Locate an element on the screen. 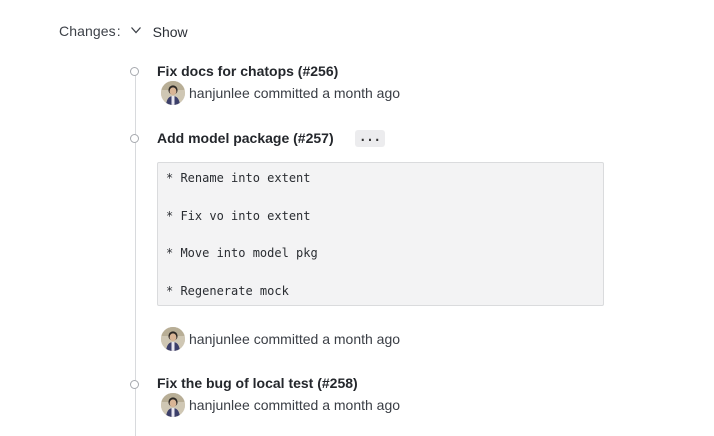 The width and height of the screenshot is (714, 436). commit-title: Fix docs for chatops (#256) is located at coordinates (247, 71).